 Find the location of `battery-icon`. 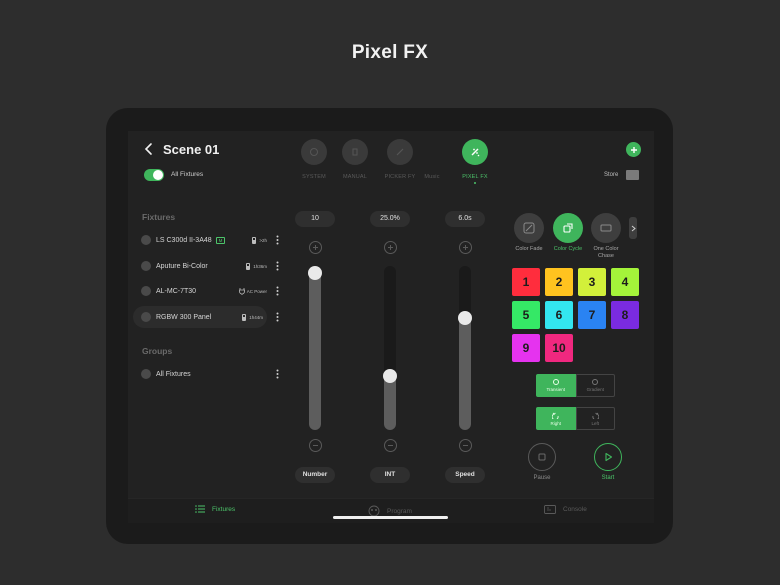

battery-icon is located at coordinates (254, 240).